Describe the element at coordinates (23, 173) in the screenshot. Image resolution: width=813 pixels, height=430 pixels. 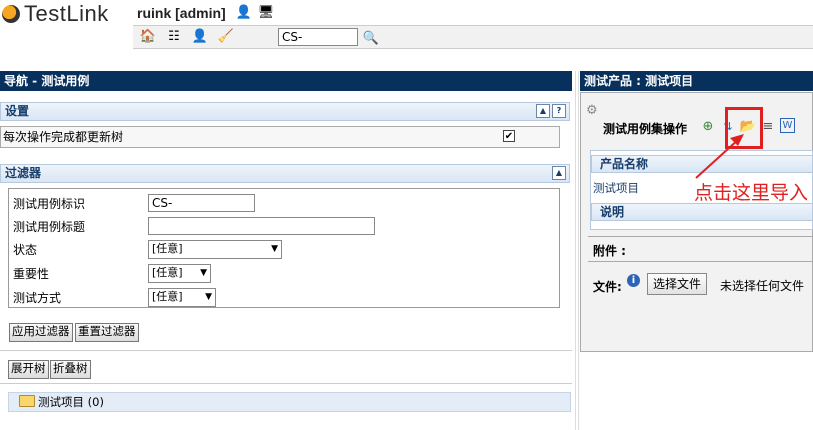
I see `filters-title: 过滤器` at that location.